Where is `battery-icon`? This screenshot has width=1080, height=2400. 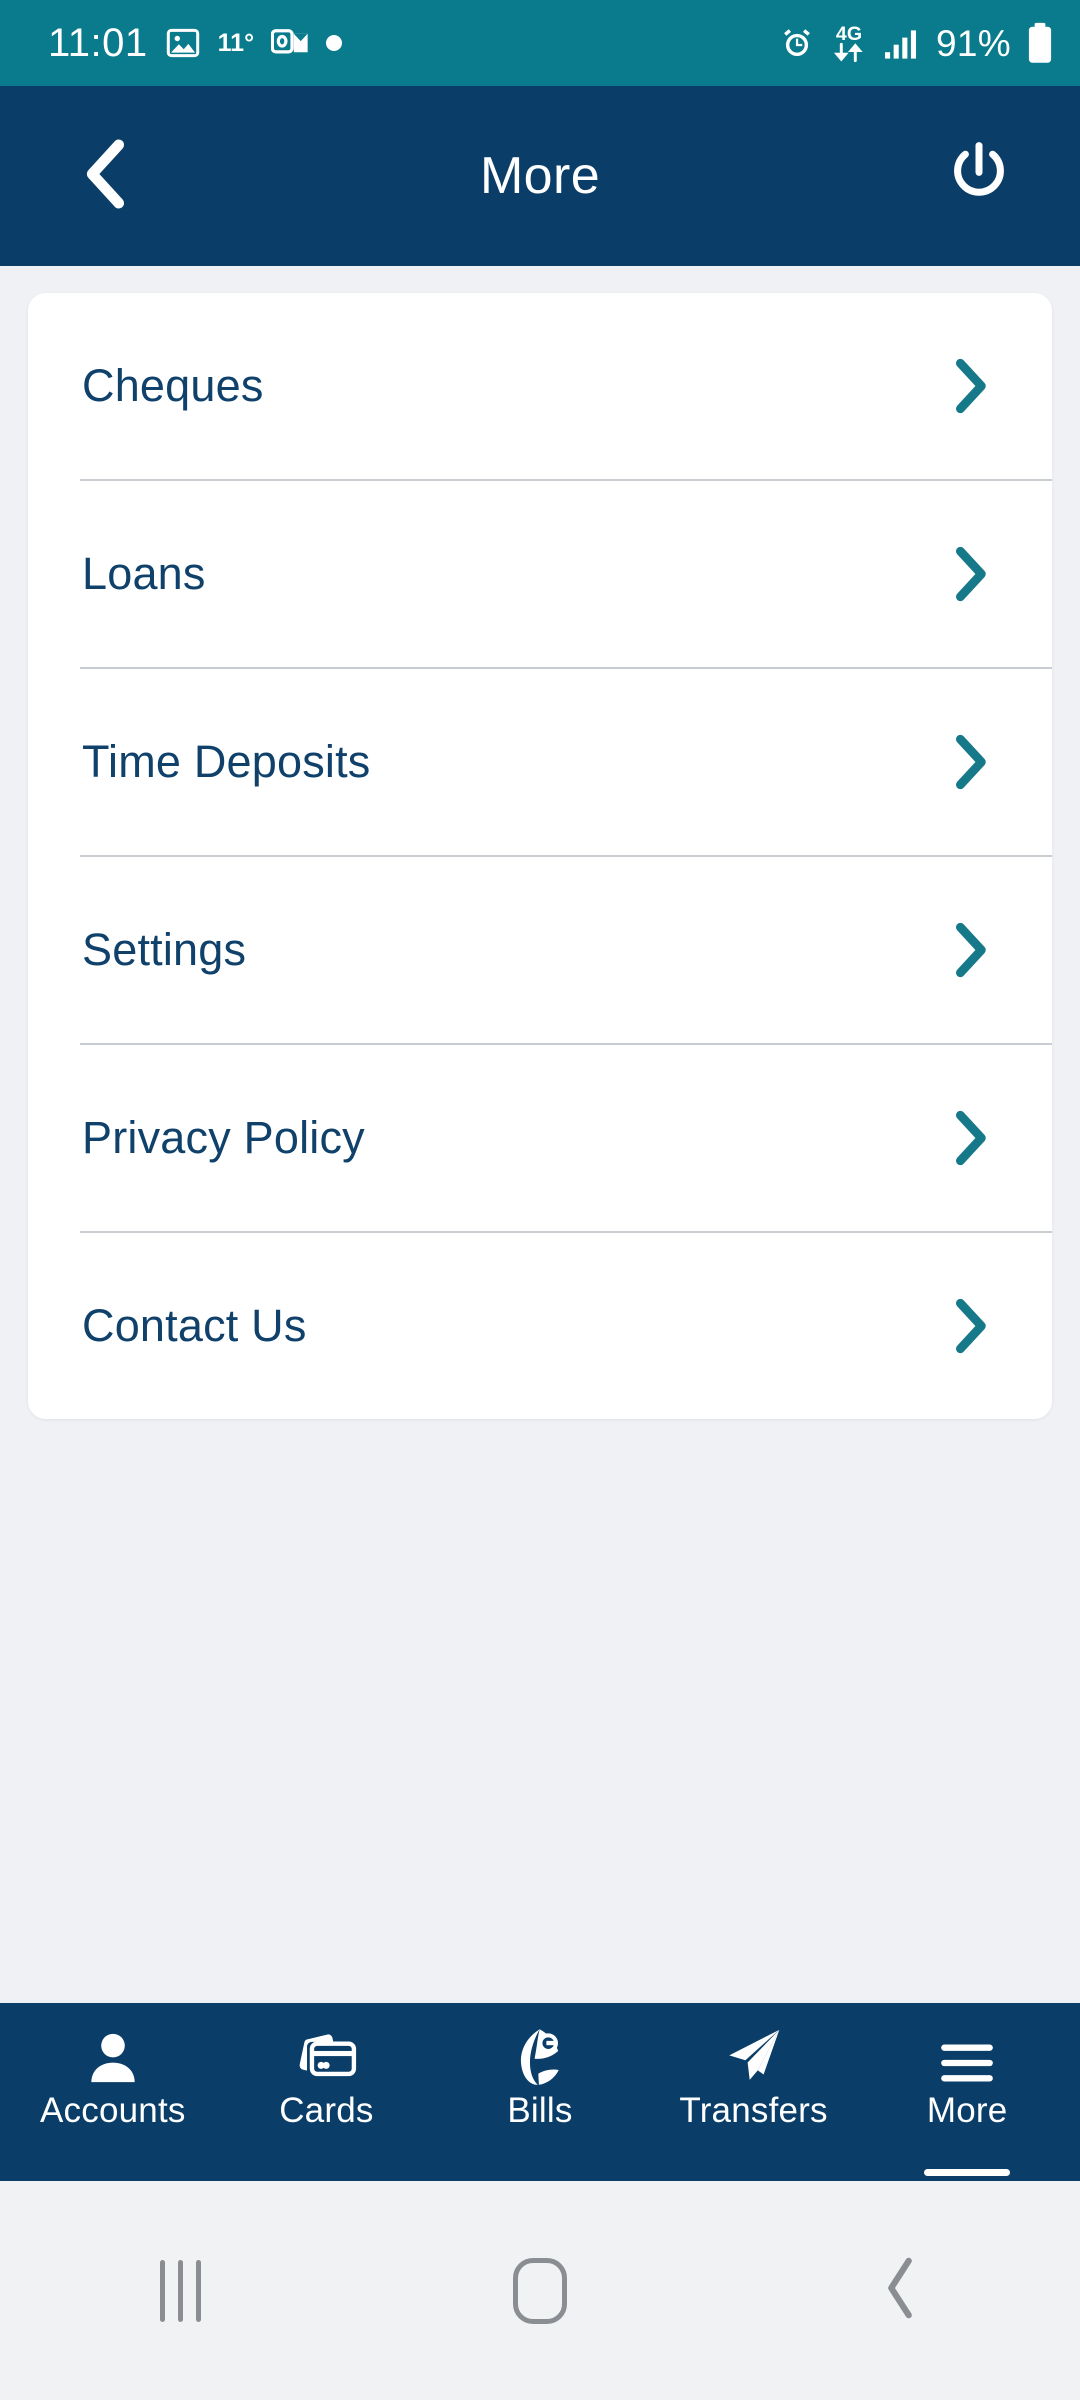 battery-icon is located at coordinates (1040, 43).